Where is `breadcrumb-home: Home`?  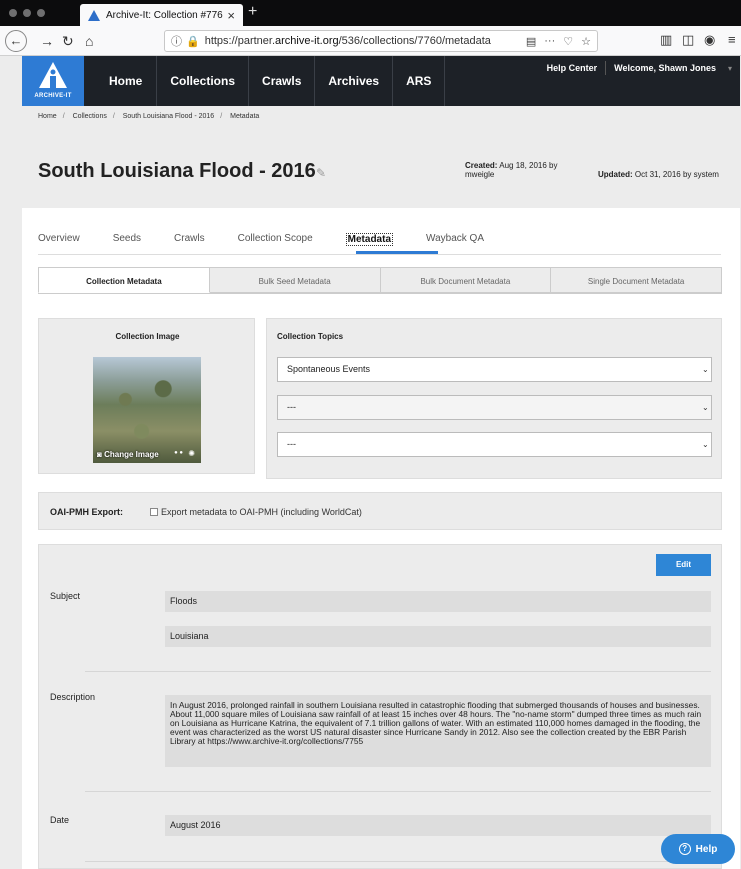 breadcrumb-home: Home is located at coordinates (47, 116).